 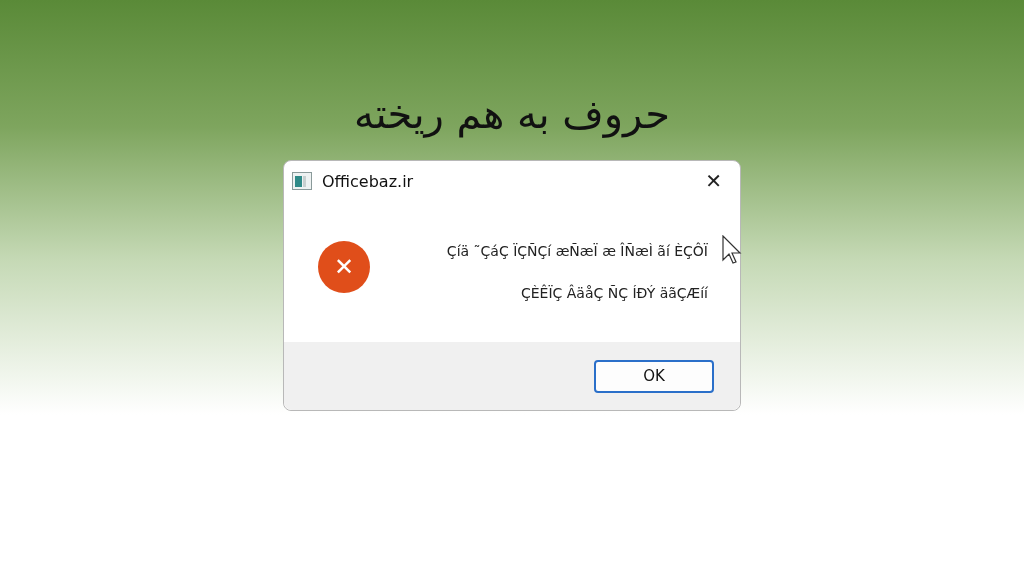 I want to click on window-icon, so click(x=302, y=181).